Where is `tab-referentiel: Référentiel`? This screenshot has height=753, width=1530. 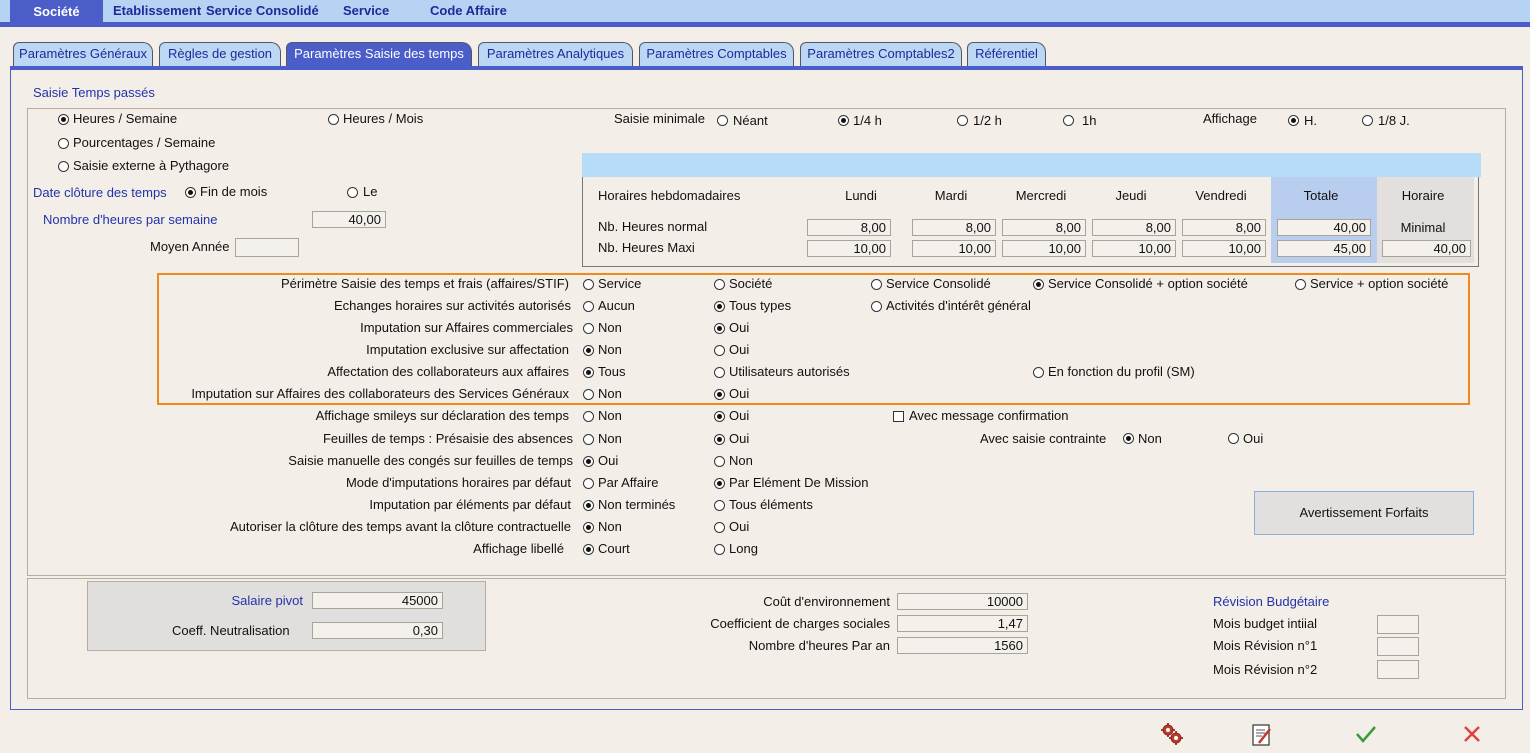
tab-referentiel: Référentiel is located at coordinates (1006, 54).